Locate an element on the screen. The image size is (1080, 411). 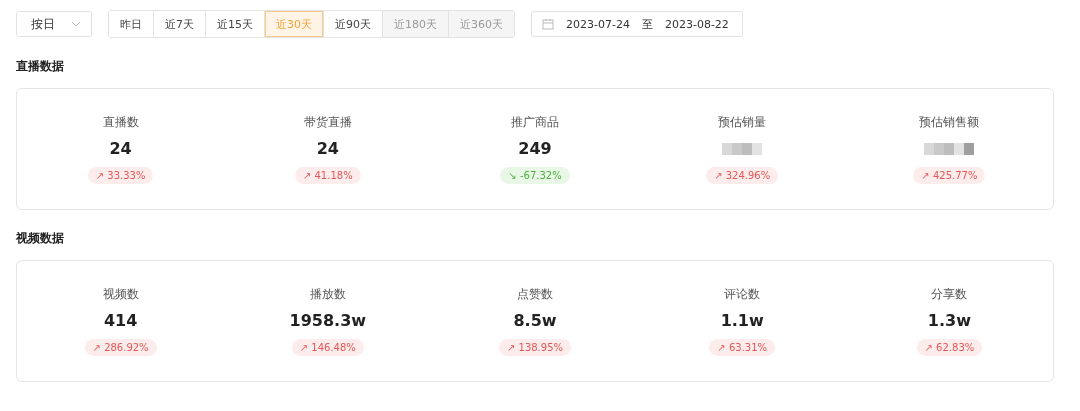
metric-value: 1.3w is located at coordinates (949, 321).